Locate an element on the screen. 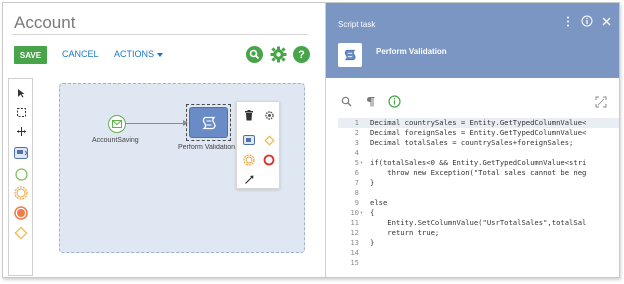 This screenshot has width=624, height=284. line-number: 13 is located at coordinates (354, 242).